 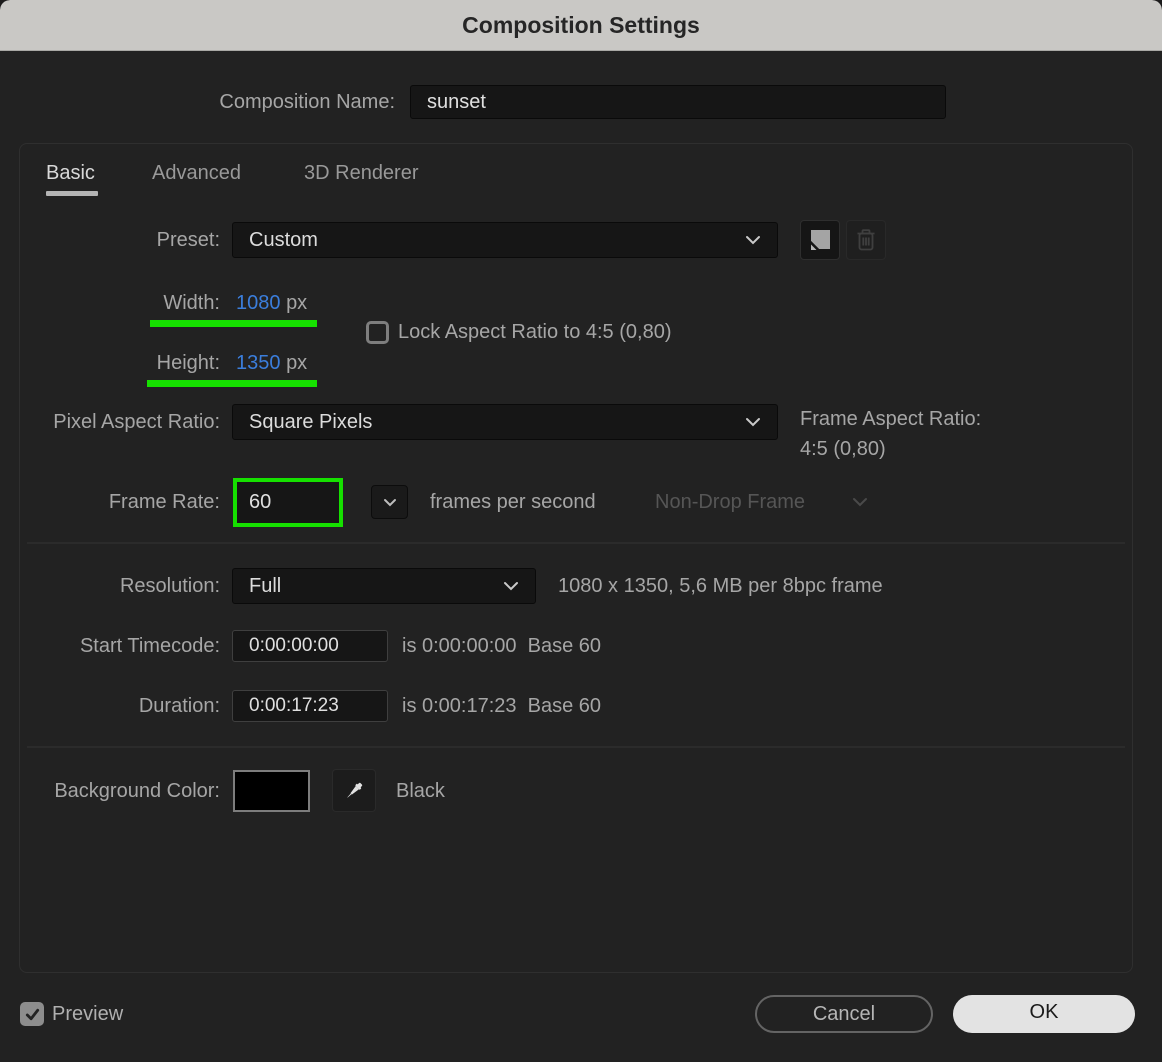 I want to click on dialog-title: Composition Settings, so click(x=581, y=25).